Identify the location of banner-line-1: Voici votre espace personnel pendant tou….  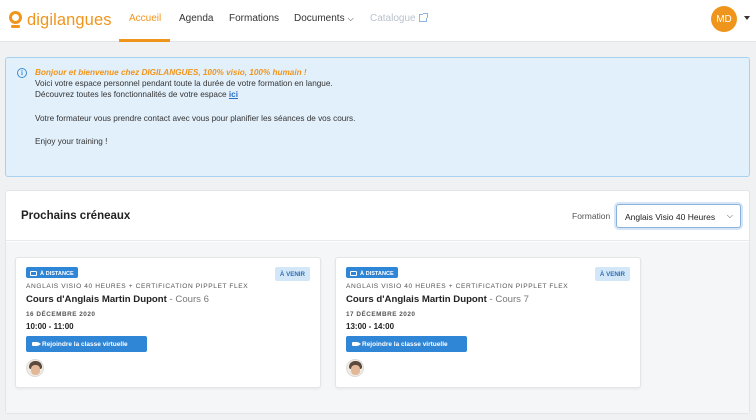
(184, 83).